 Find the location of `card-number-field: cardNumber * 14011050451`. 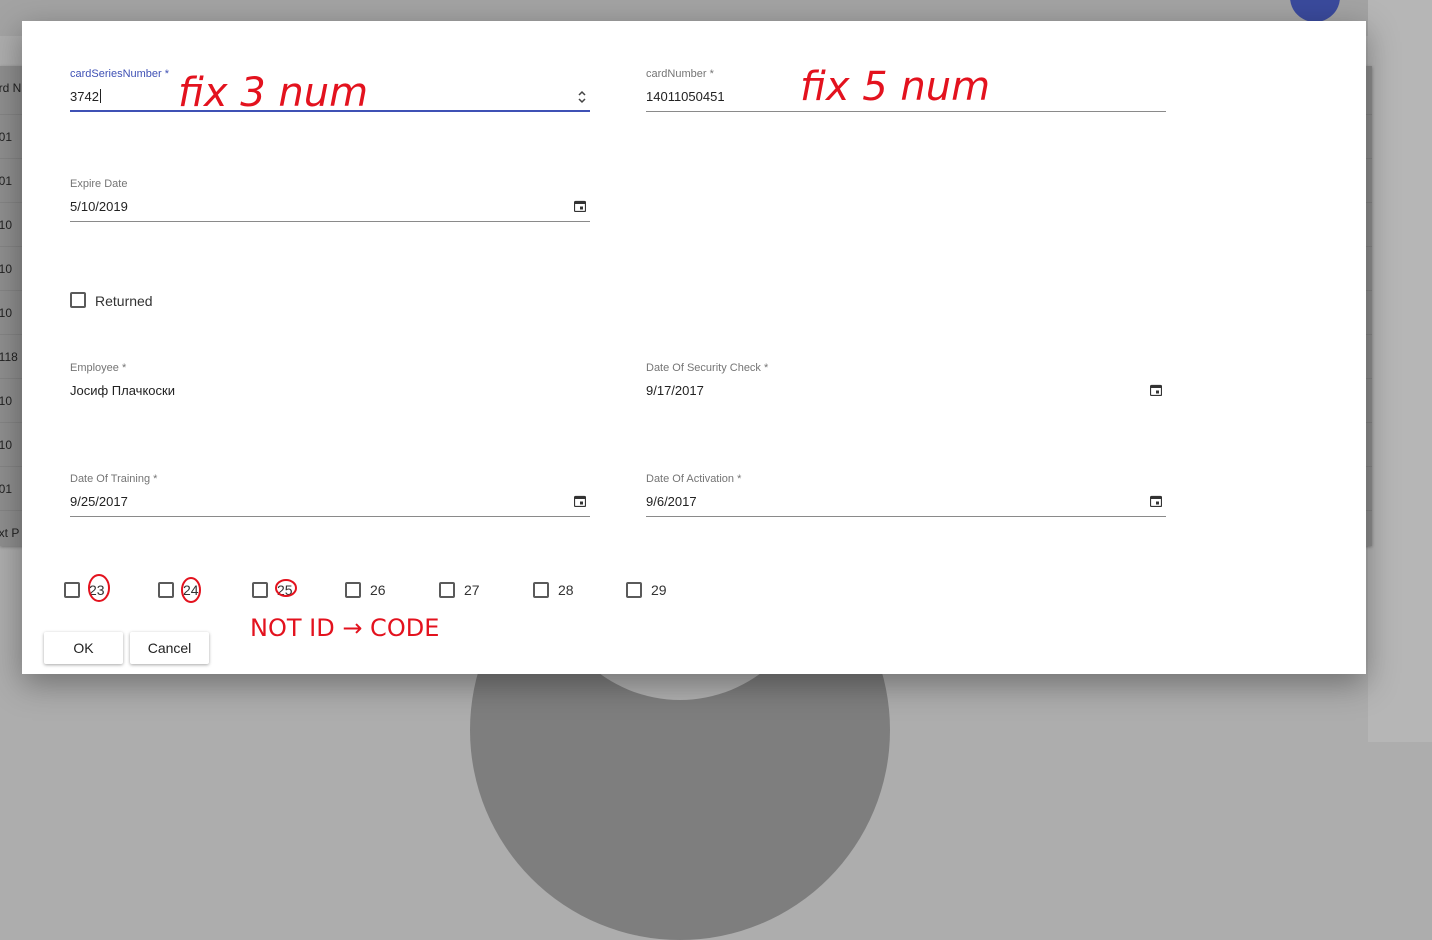

card-number-field: cardNumber * 14011050451 is located at coordinates (906, 90).